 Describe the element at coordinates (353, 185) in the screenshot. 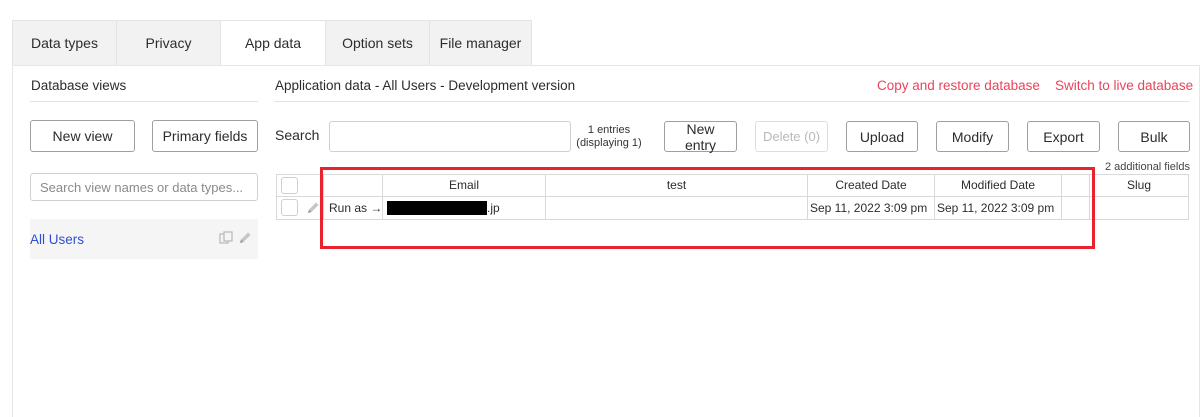

I see `header-run-as-cell` at that location.